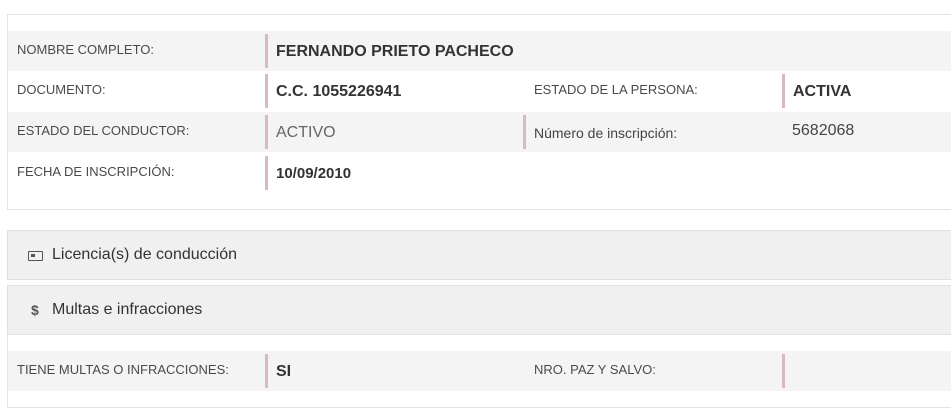 Image resolution: width=951 pixels, height=410 pixels. Describe the element at coordinates (479, 310) in the screenshot. I see `multas-panel-header: $ Multas e infracciones` at that location.